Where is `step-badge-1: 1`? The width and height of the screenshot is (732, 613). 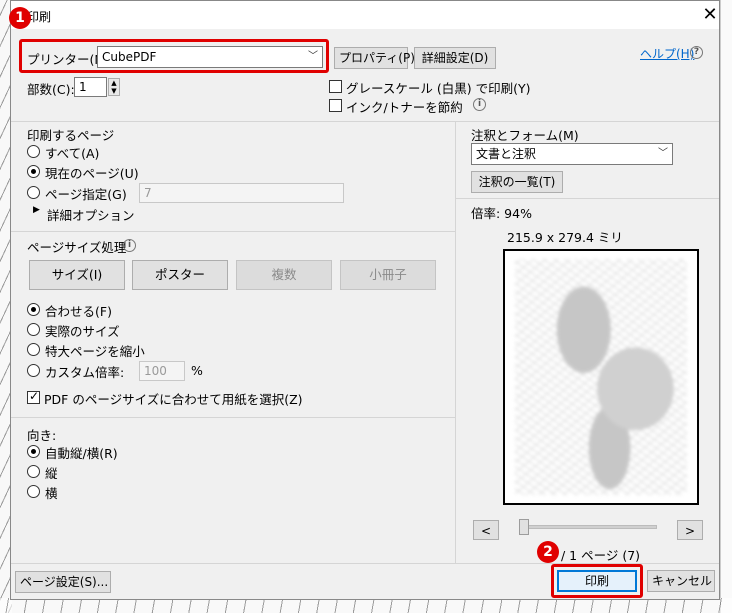 step-badge-1: 1 is located at coordinates (20, 18).